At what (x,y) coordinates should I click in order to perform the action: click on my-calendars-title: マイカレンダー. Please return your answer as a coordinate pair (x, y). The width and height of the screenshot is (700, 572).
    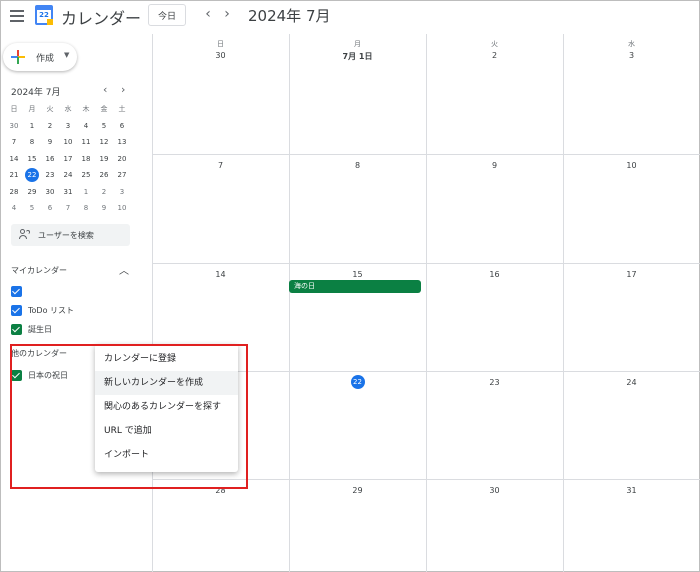
    Looking at the image, I should click on (39, 270).